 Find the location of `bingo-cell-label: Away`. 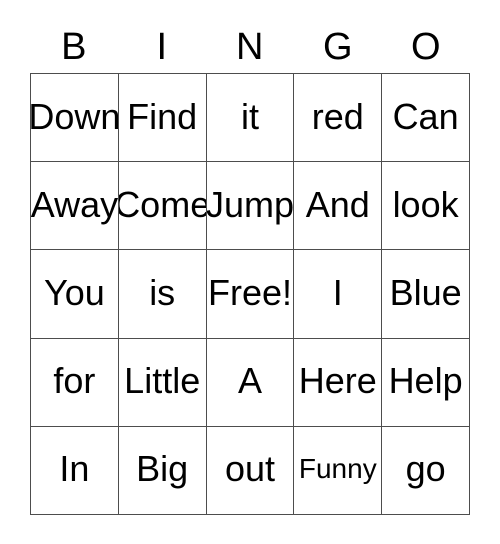

bingo-cell-label: Away is located at coordinates (75, 204).